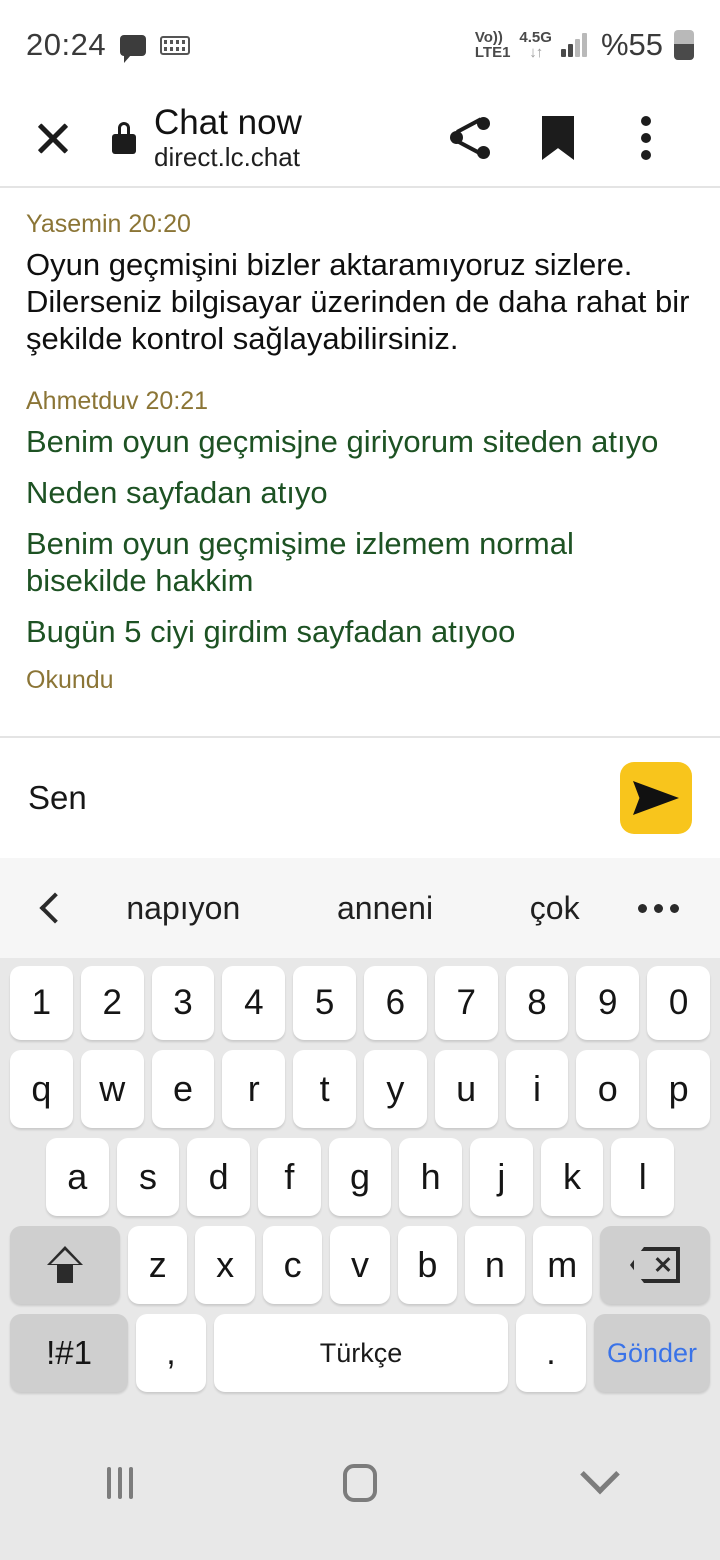 This screenshot has height=1560, width=720. I want to click on send-button, so click(656, 798).